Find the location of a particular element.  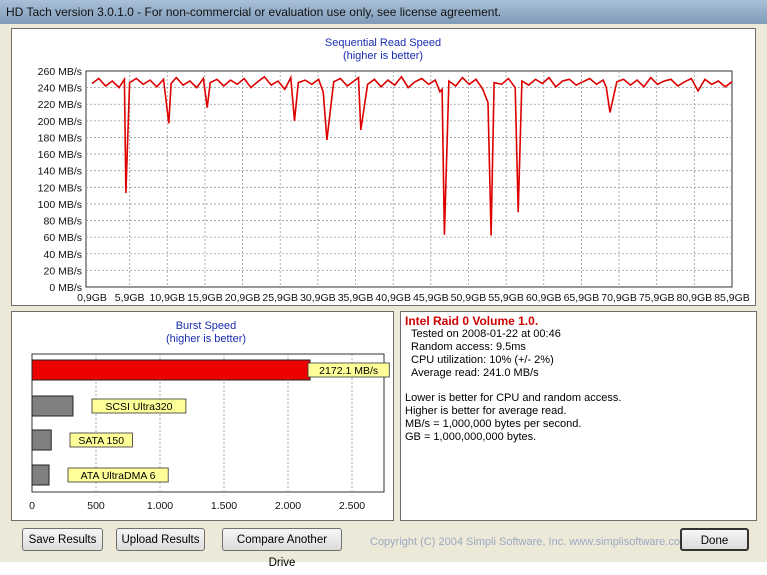

read-x-tick-label: 50,9GB is located at coordinates (469, 298).